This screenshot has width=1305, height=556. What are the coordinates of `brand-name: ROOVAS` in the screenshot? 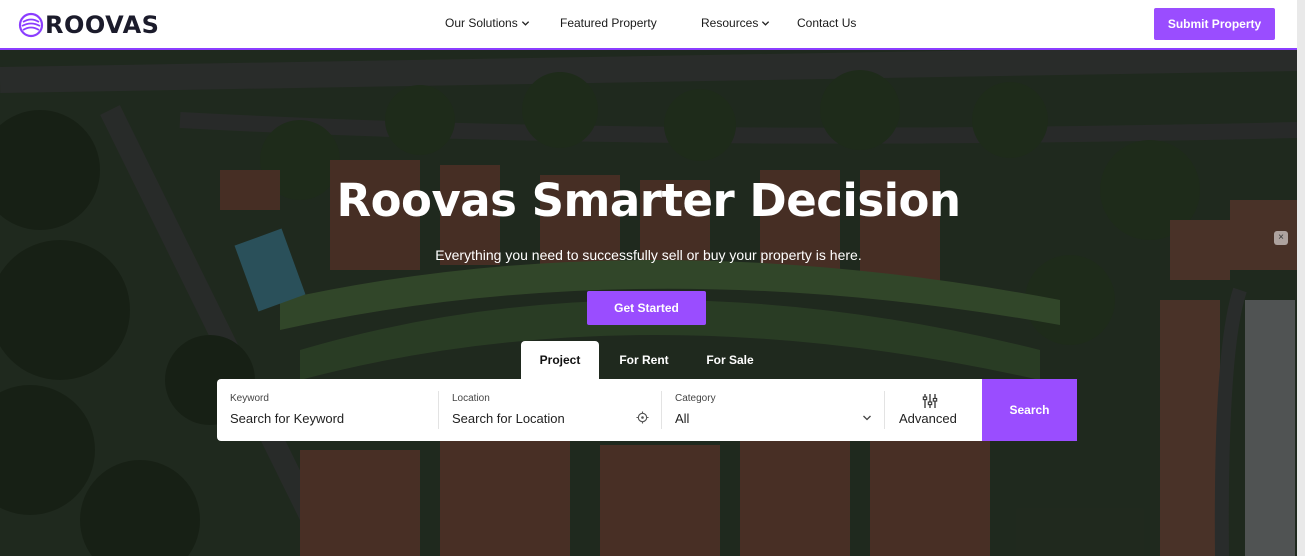 It's located at (102, 25).